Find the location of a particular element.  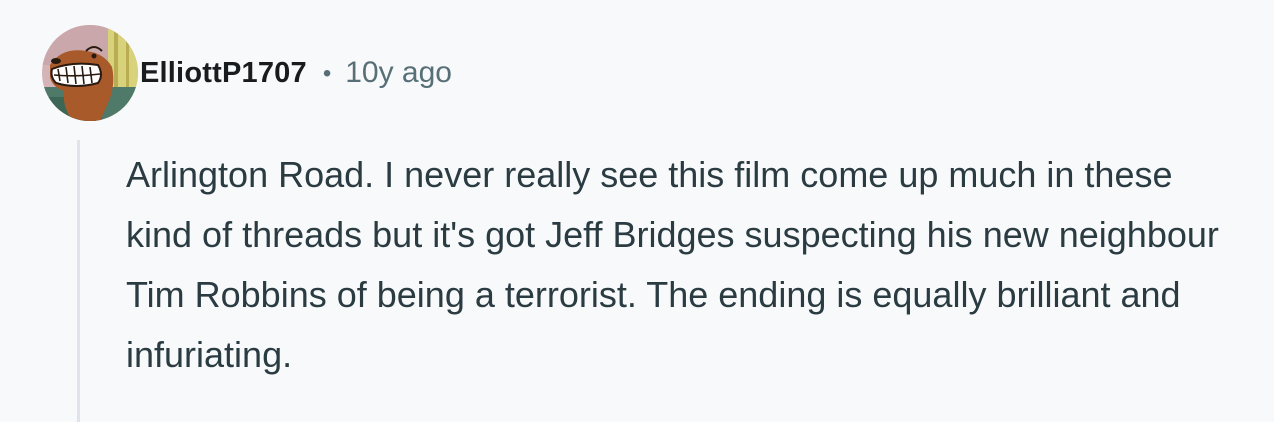

avatar is located at coordinates (90, 73).